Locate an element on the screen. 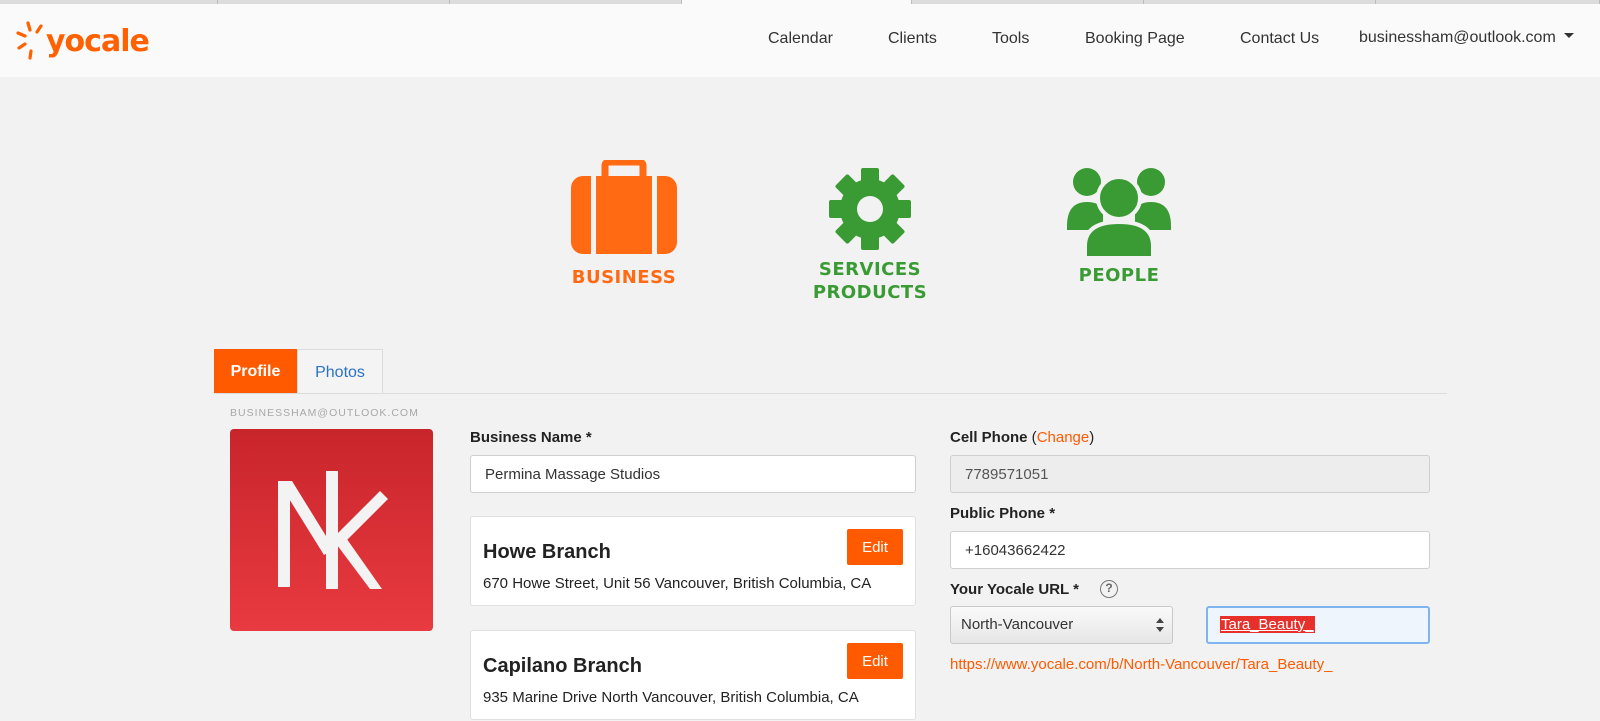 The image size is (1600, 721). tab-photos: Photos is located at coordinates (340, 371).